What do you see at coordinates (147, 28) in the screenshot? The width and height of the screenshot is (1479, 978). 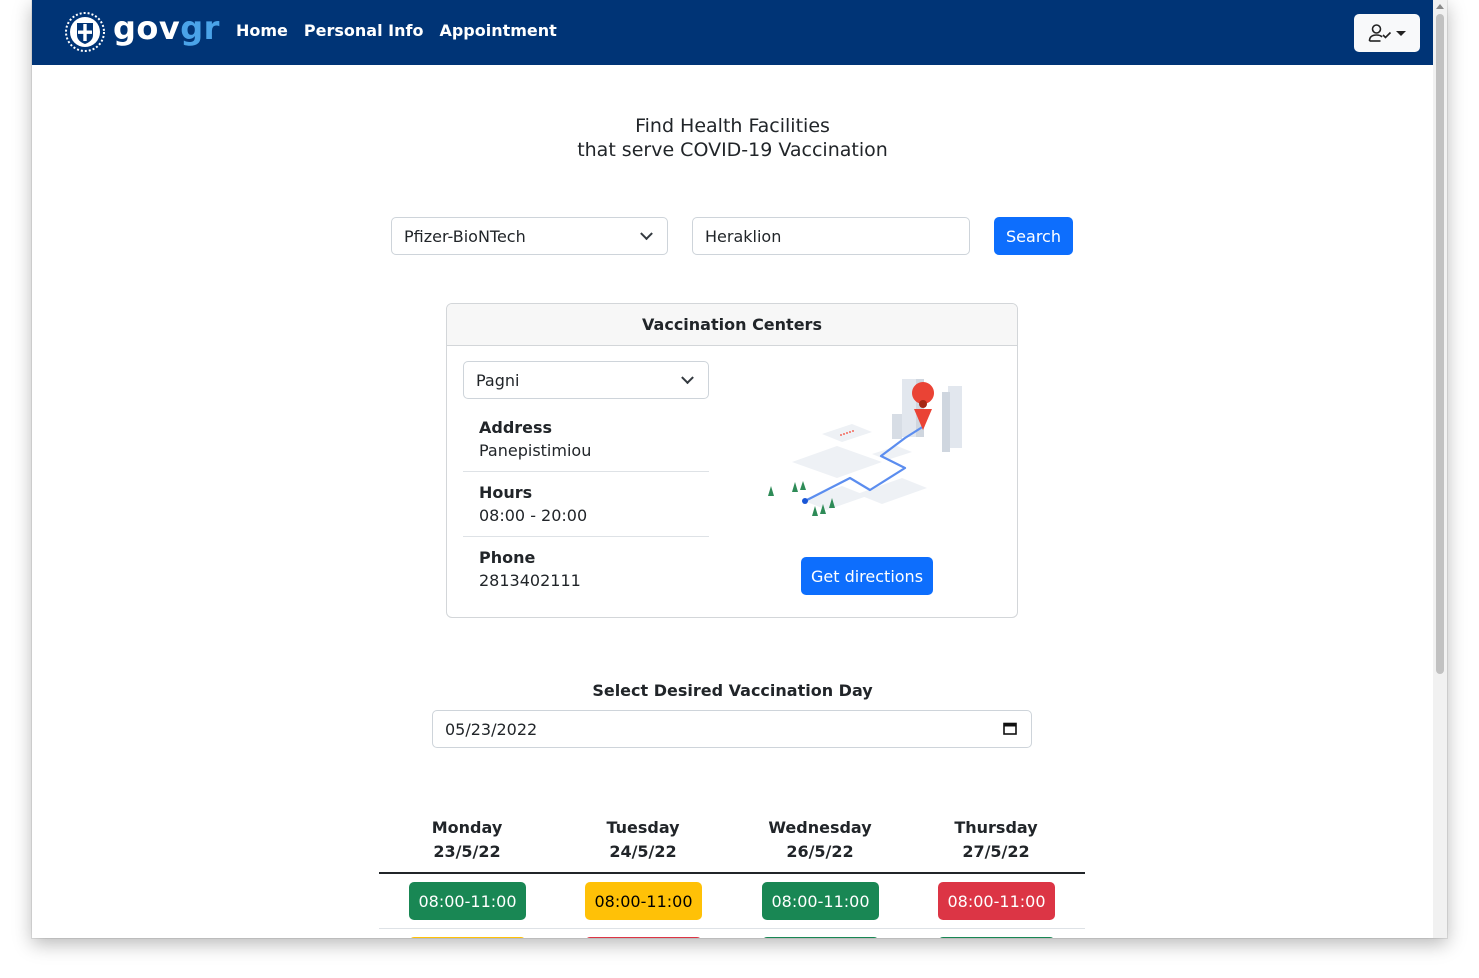 I see `brand-gov: gov` at bounding box center [147, 28].